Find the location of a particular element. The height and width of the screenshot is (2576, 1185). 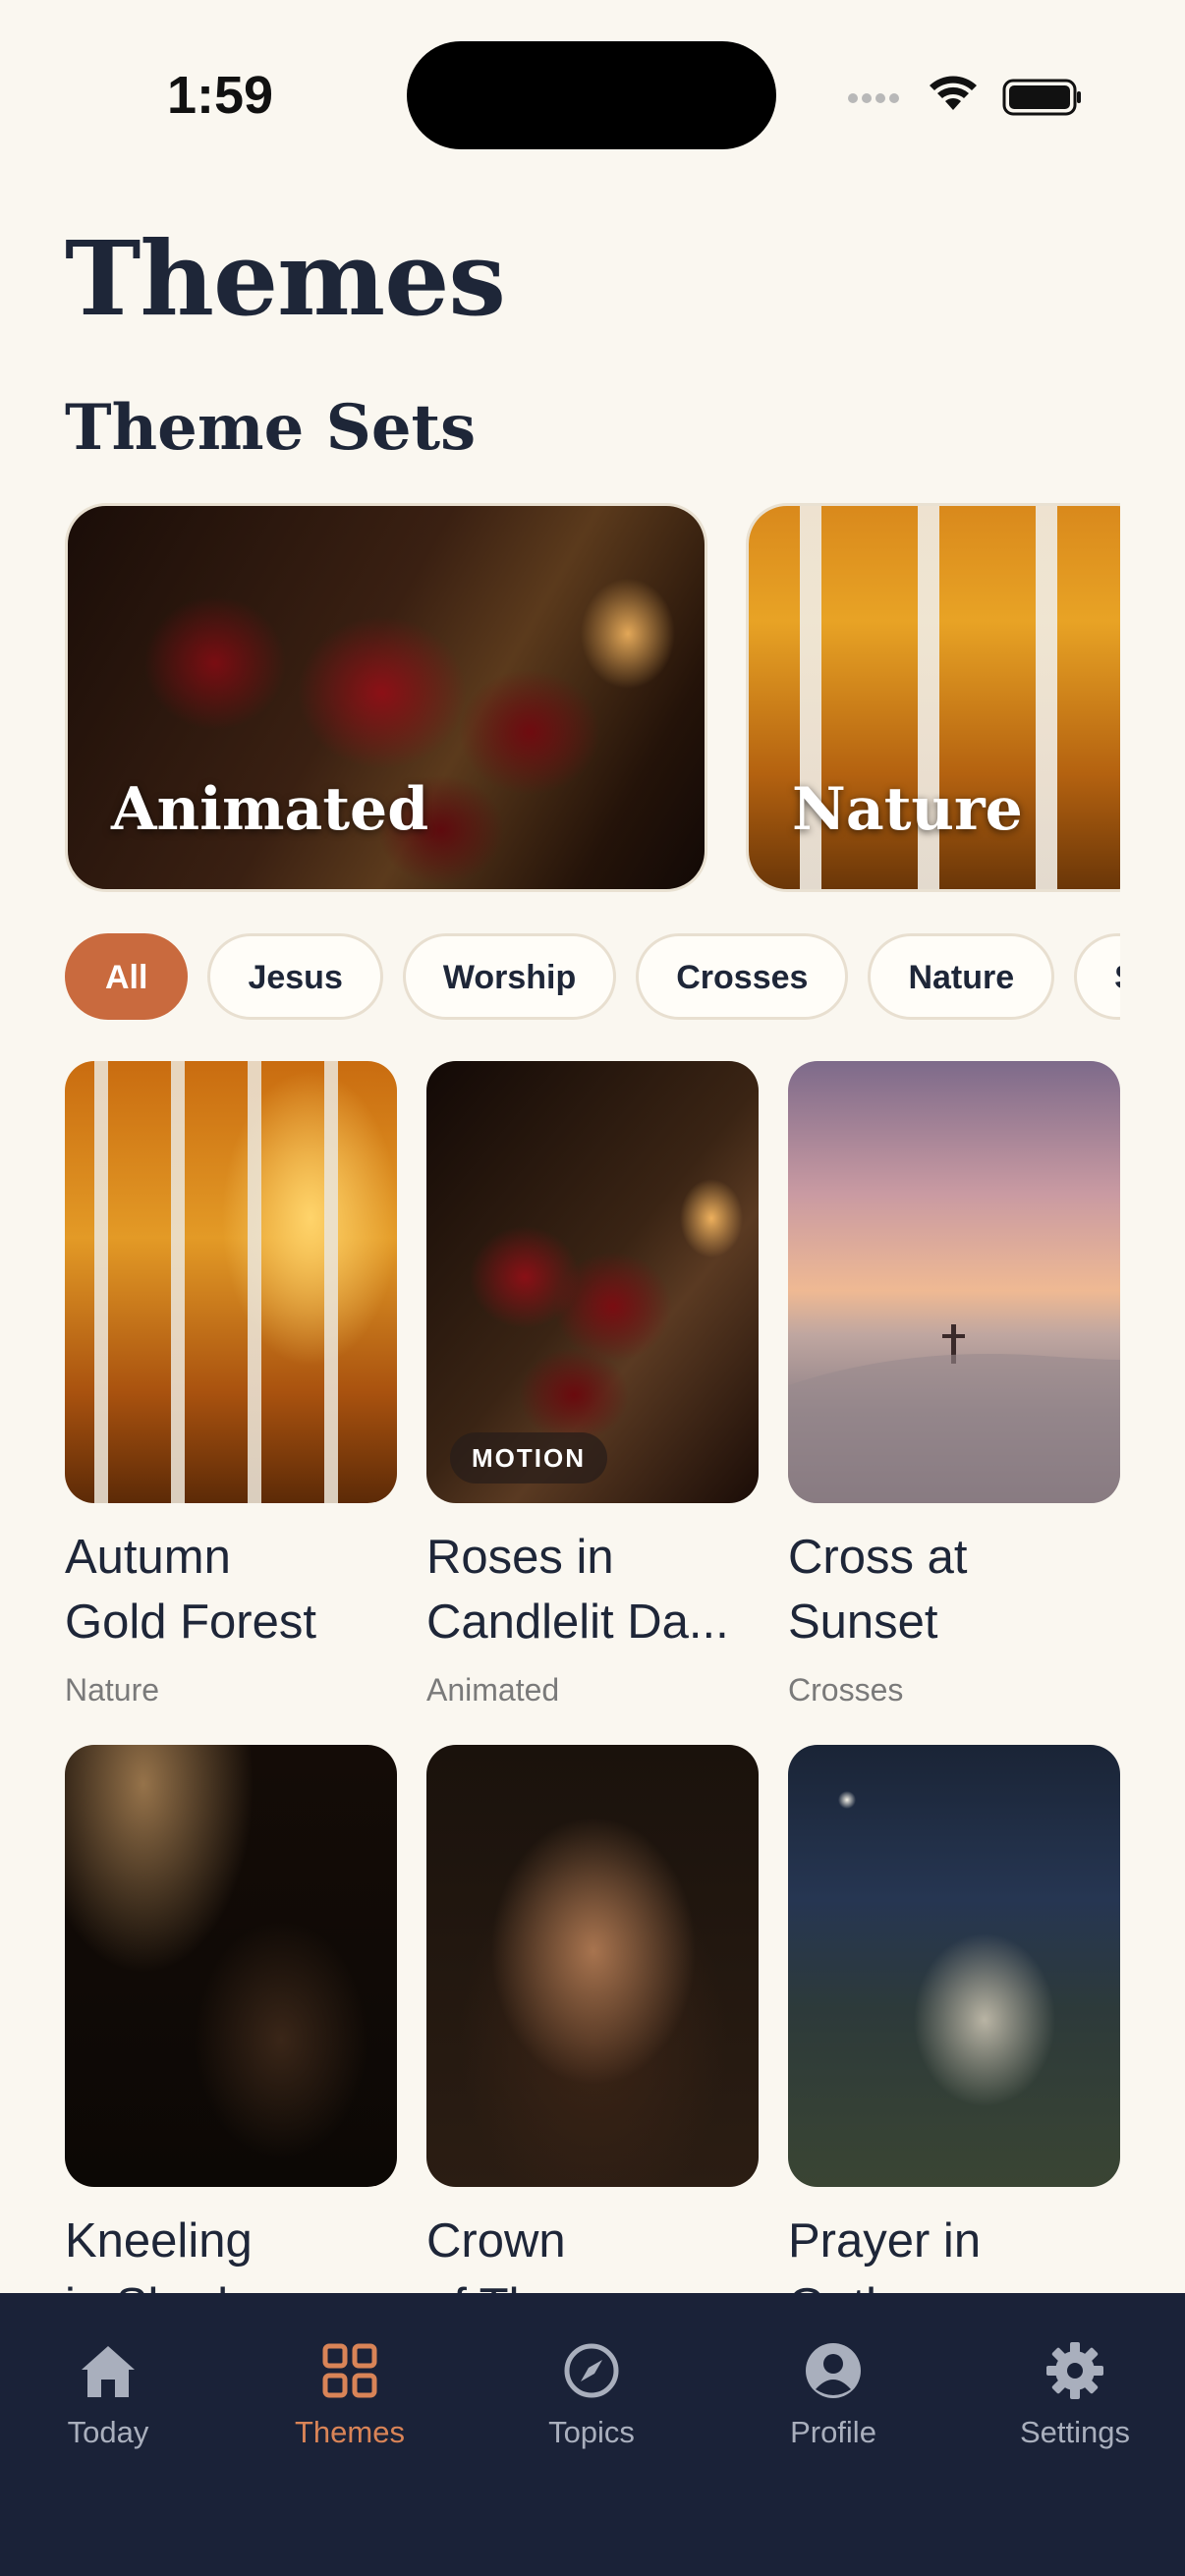

theme-title: Cross at Sunset is located at coordinates (878, 1590).